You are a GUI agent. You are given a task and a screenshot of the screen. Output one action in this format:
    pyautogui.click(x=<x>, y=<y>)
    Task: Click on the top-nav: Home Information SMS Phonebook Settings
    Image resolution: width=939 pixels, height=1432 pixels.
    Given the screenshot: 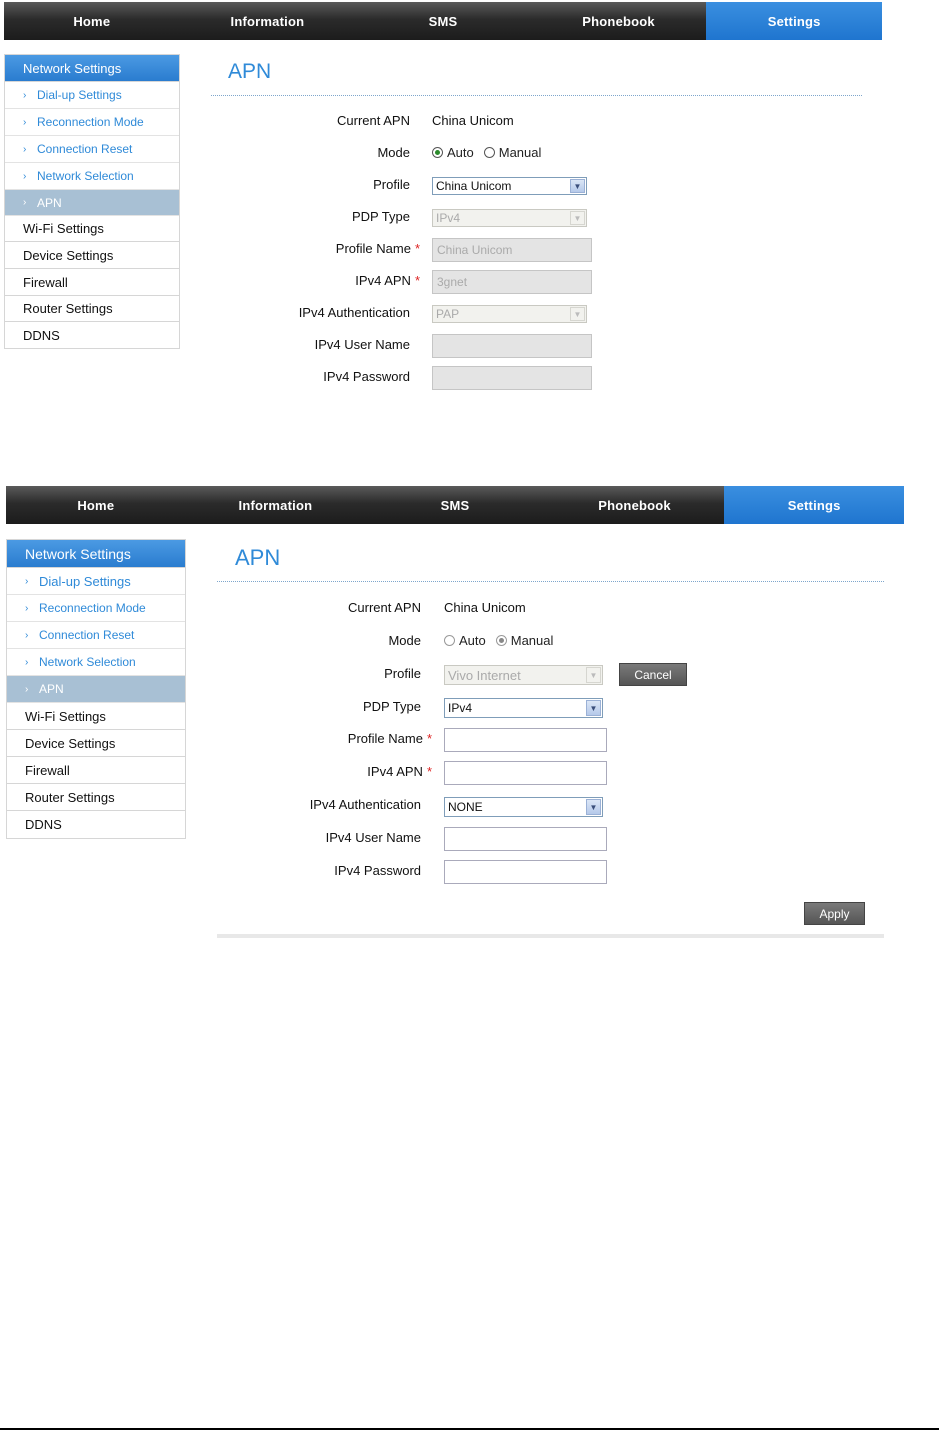 What is the action you would take?
    pyautogui.click(x=455, y=505)
    